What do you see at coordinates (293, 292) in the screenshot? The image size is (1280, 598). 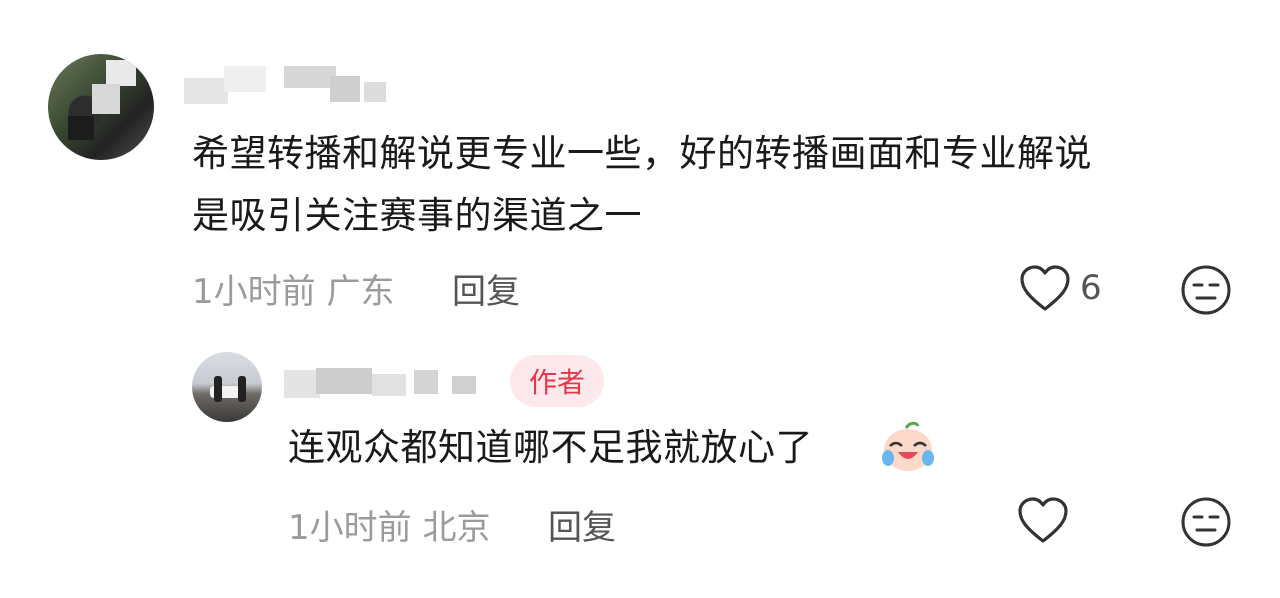 I see `comment-time-location: 1小时前 广东` at bounding box center [293, 292].